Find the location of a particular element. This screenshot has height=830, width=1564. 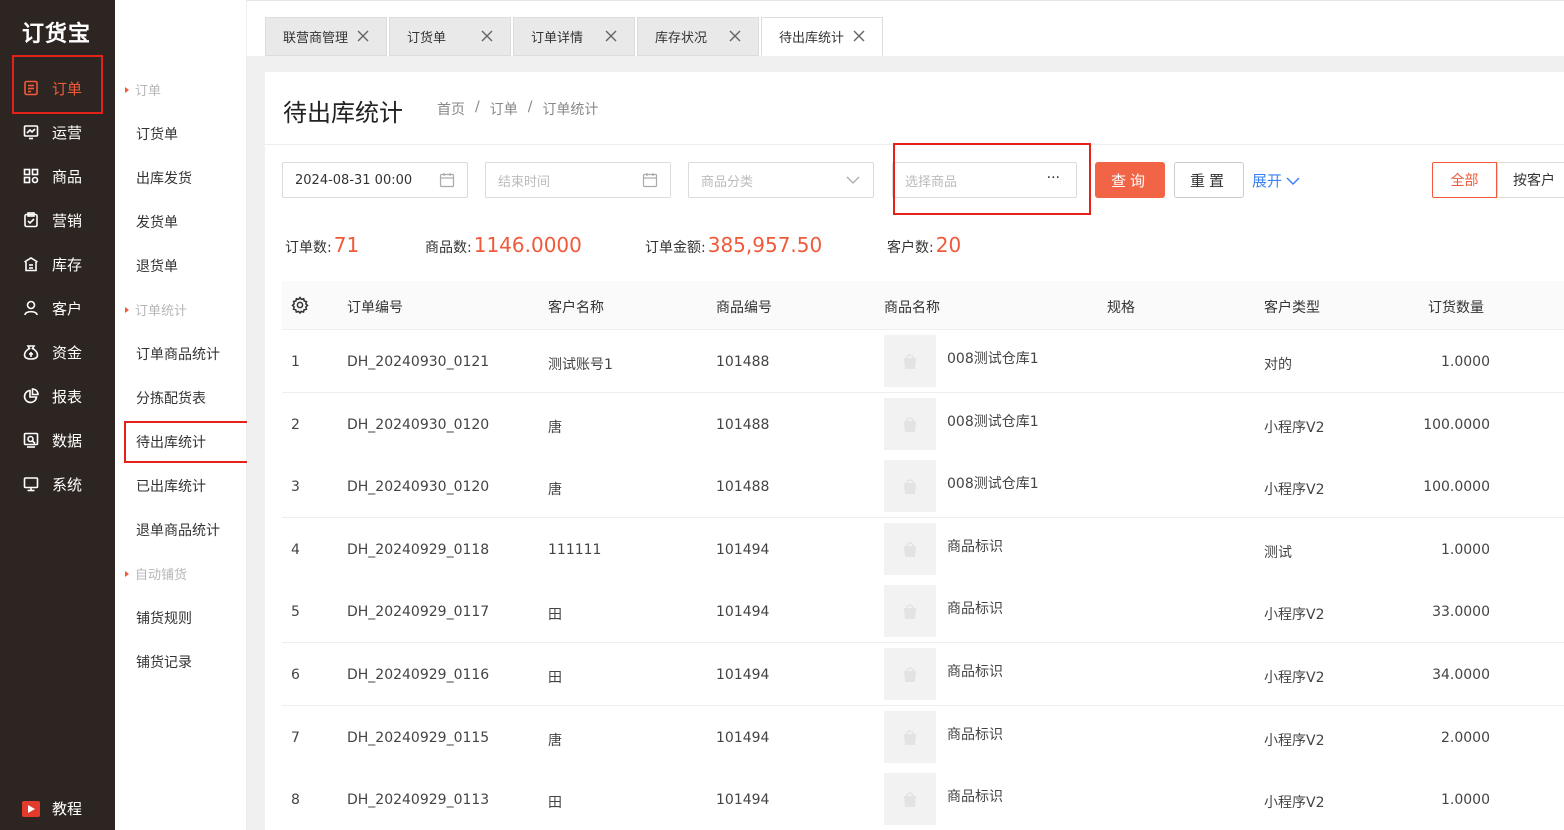

row-index: 4 is located at coordinates (295, 549).